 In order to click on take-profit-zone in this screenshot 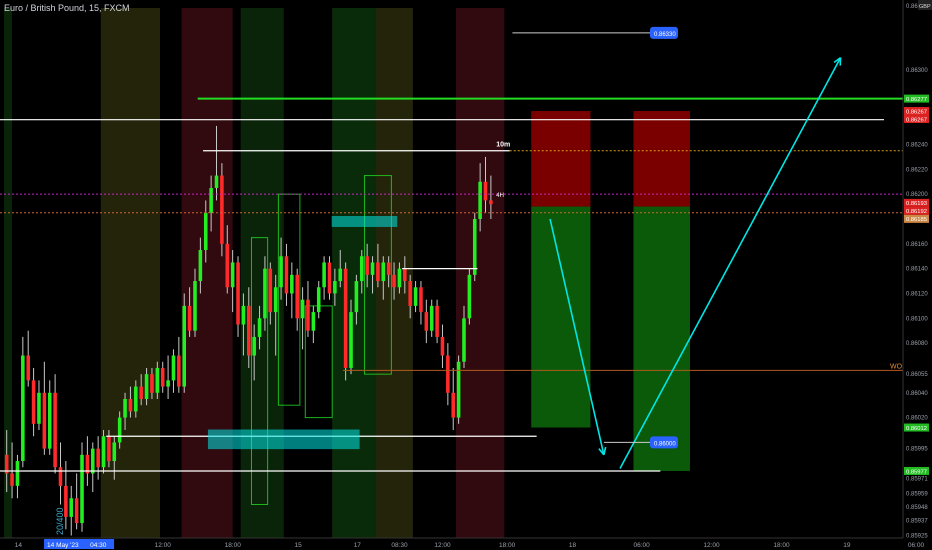, I will do `click(561, 317)`.